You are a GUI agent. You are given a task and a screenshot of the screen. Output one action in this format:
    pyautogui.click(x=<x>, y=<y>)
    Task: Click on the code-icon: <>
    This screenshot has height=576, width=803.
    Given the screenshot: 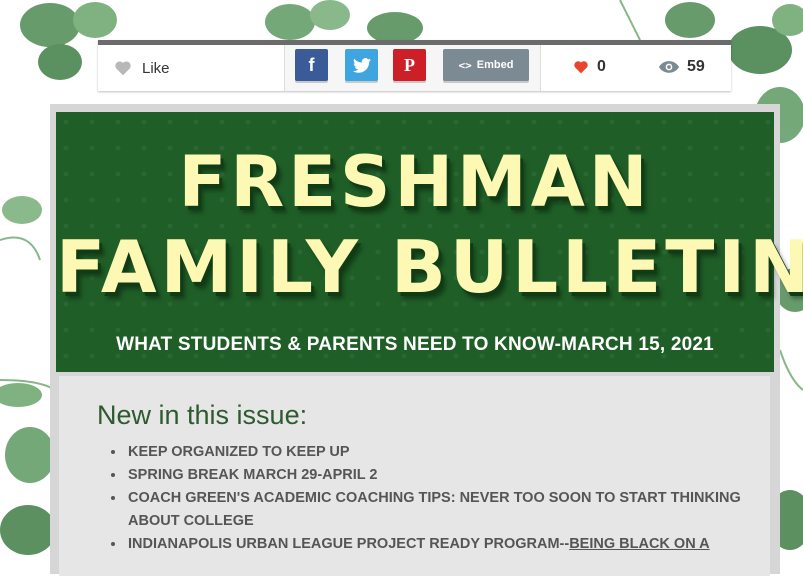 What is the action you would take?
    pyautogui.click(x=465, y=65)
    